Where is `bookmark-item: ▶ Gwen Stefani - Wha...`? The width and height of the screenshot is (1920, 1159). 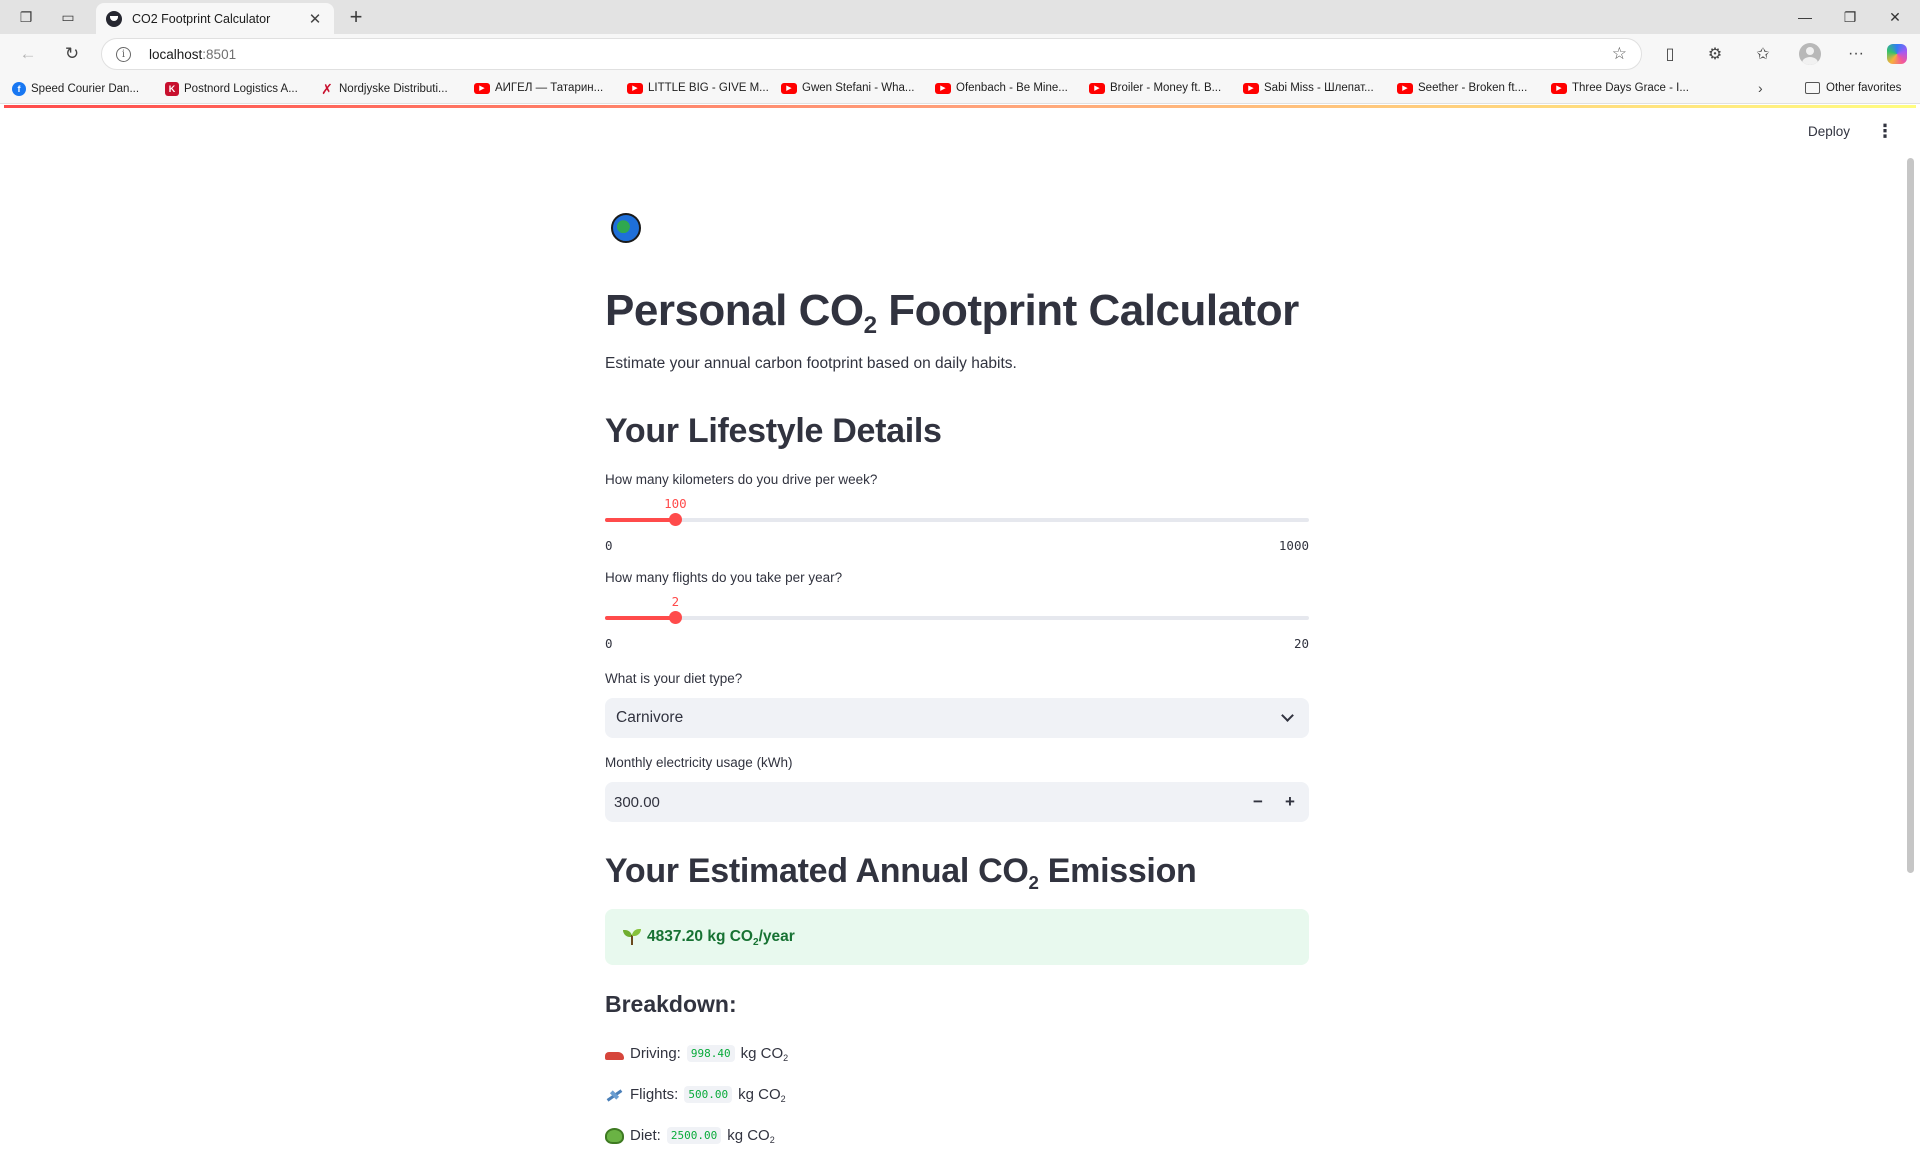
bookmark-item: ▶ Gwen Stefani - Wha... is located at coordinates (848, 88).